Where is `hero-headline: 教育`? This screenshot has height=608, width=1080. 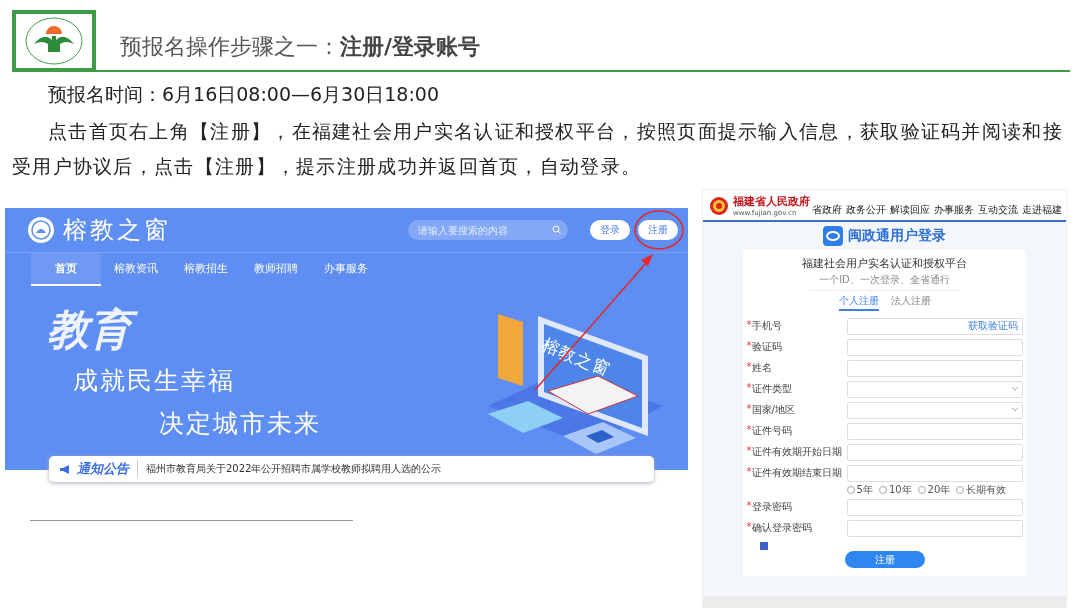 hero-headline: 教育 is located at coordinates (184, 330).